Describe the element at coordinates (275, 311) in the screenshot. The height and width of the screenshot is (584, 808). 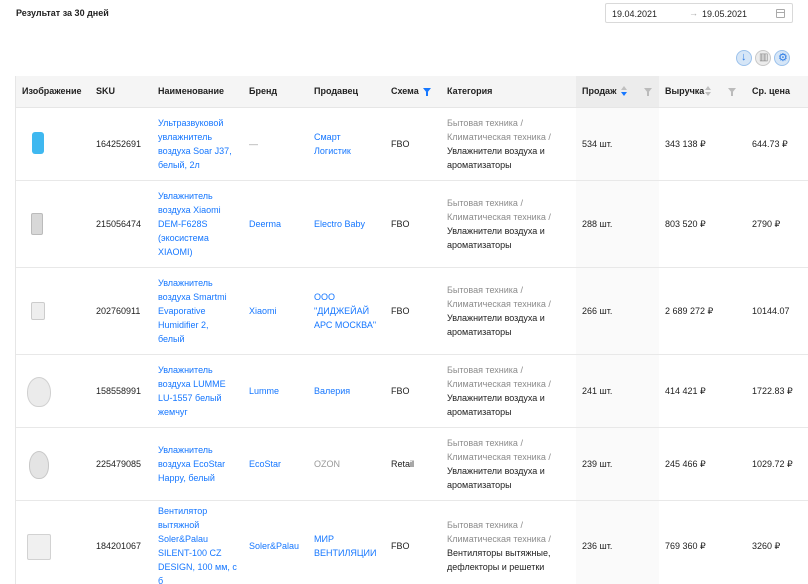
I see `brand-link: Xiaomi` at that location.